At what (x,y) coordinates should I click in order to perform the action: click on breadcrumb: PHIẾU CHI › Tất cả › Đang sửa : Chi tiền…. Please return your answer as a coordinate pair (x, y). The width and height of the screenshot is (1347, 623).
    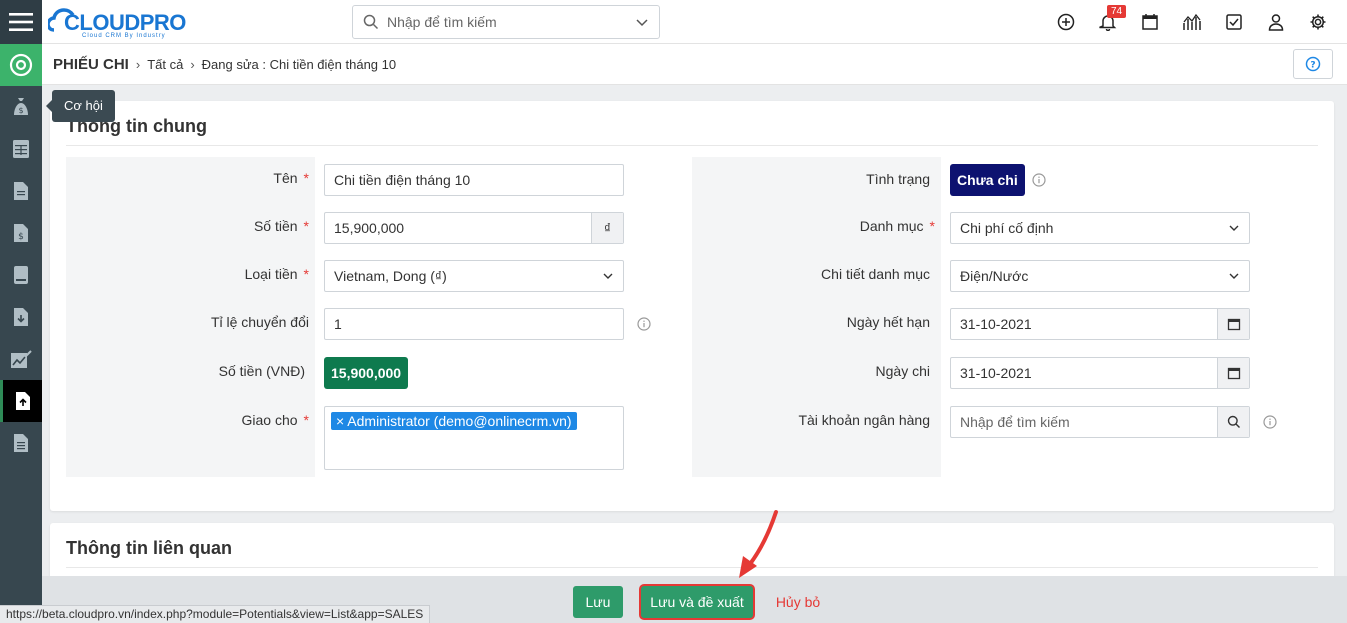
    Looking at the image, I should click on (694, 64).